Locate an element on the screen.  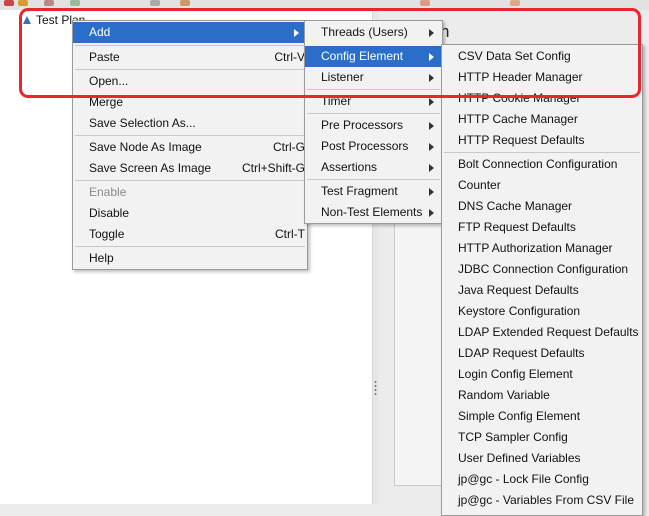
submenu-item-pre-processors: Pre Processors is located at coordinates (373, 125).